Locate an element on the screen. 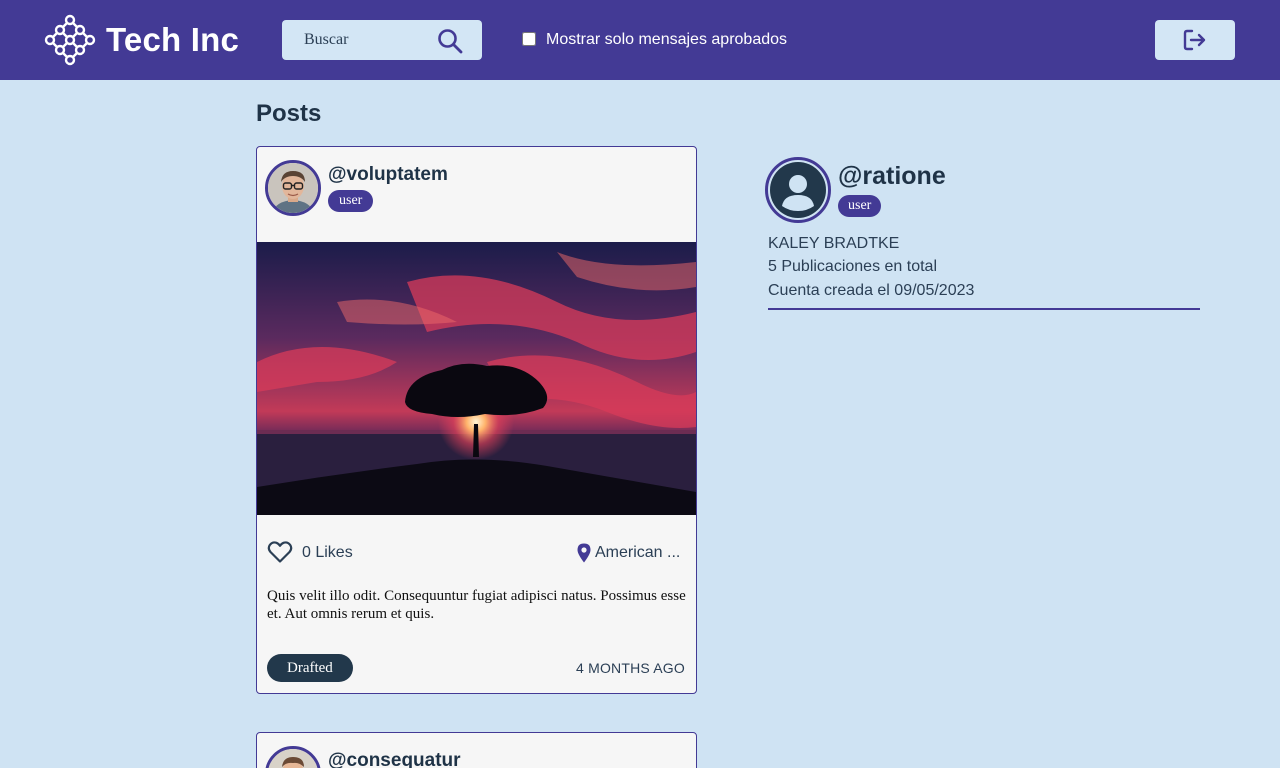 This screenshot has height=768, width=1280. post-author-username: @voluptatem is located at coordinates (388, 175).